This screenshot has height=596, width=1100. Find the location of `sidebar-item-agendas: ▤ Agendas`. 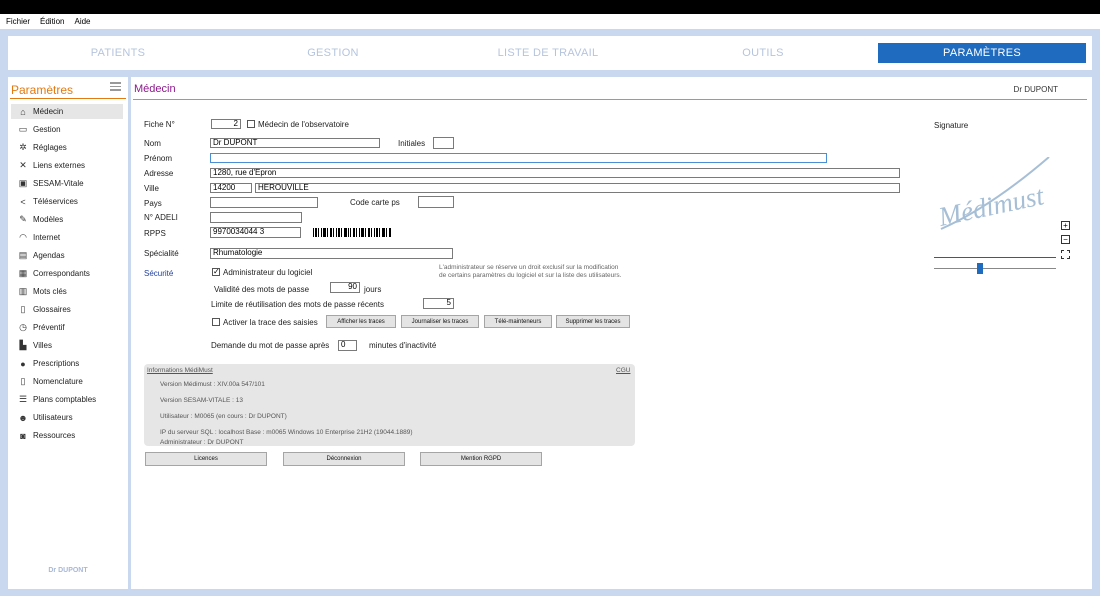

sidebar-item-agendas: ▤ Agendas is located at coordinates (67, 255).